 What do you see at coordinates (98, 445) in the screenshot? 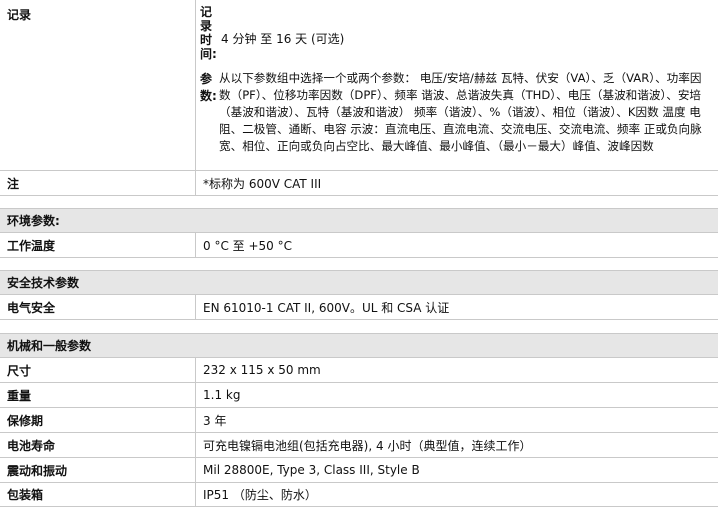
I see `spec-label: 电池寿命` at bounding box center [98, 445].